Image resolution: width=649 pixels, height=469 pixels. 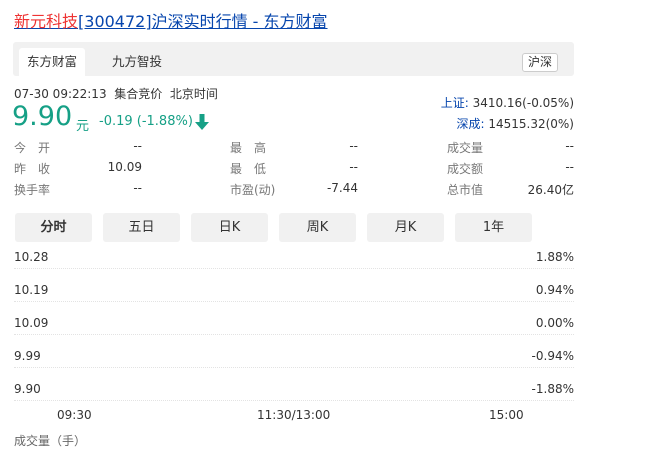 What do you see at coordinates (52, 62) in the screenshot?
I see `tab-eastmoney: 东方财富` at bounding box center [52, 62].